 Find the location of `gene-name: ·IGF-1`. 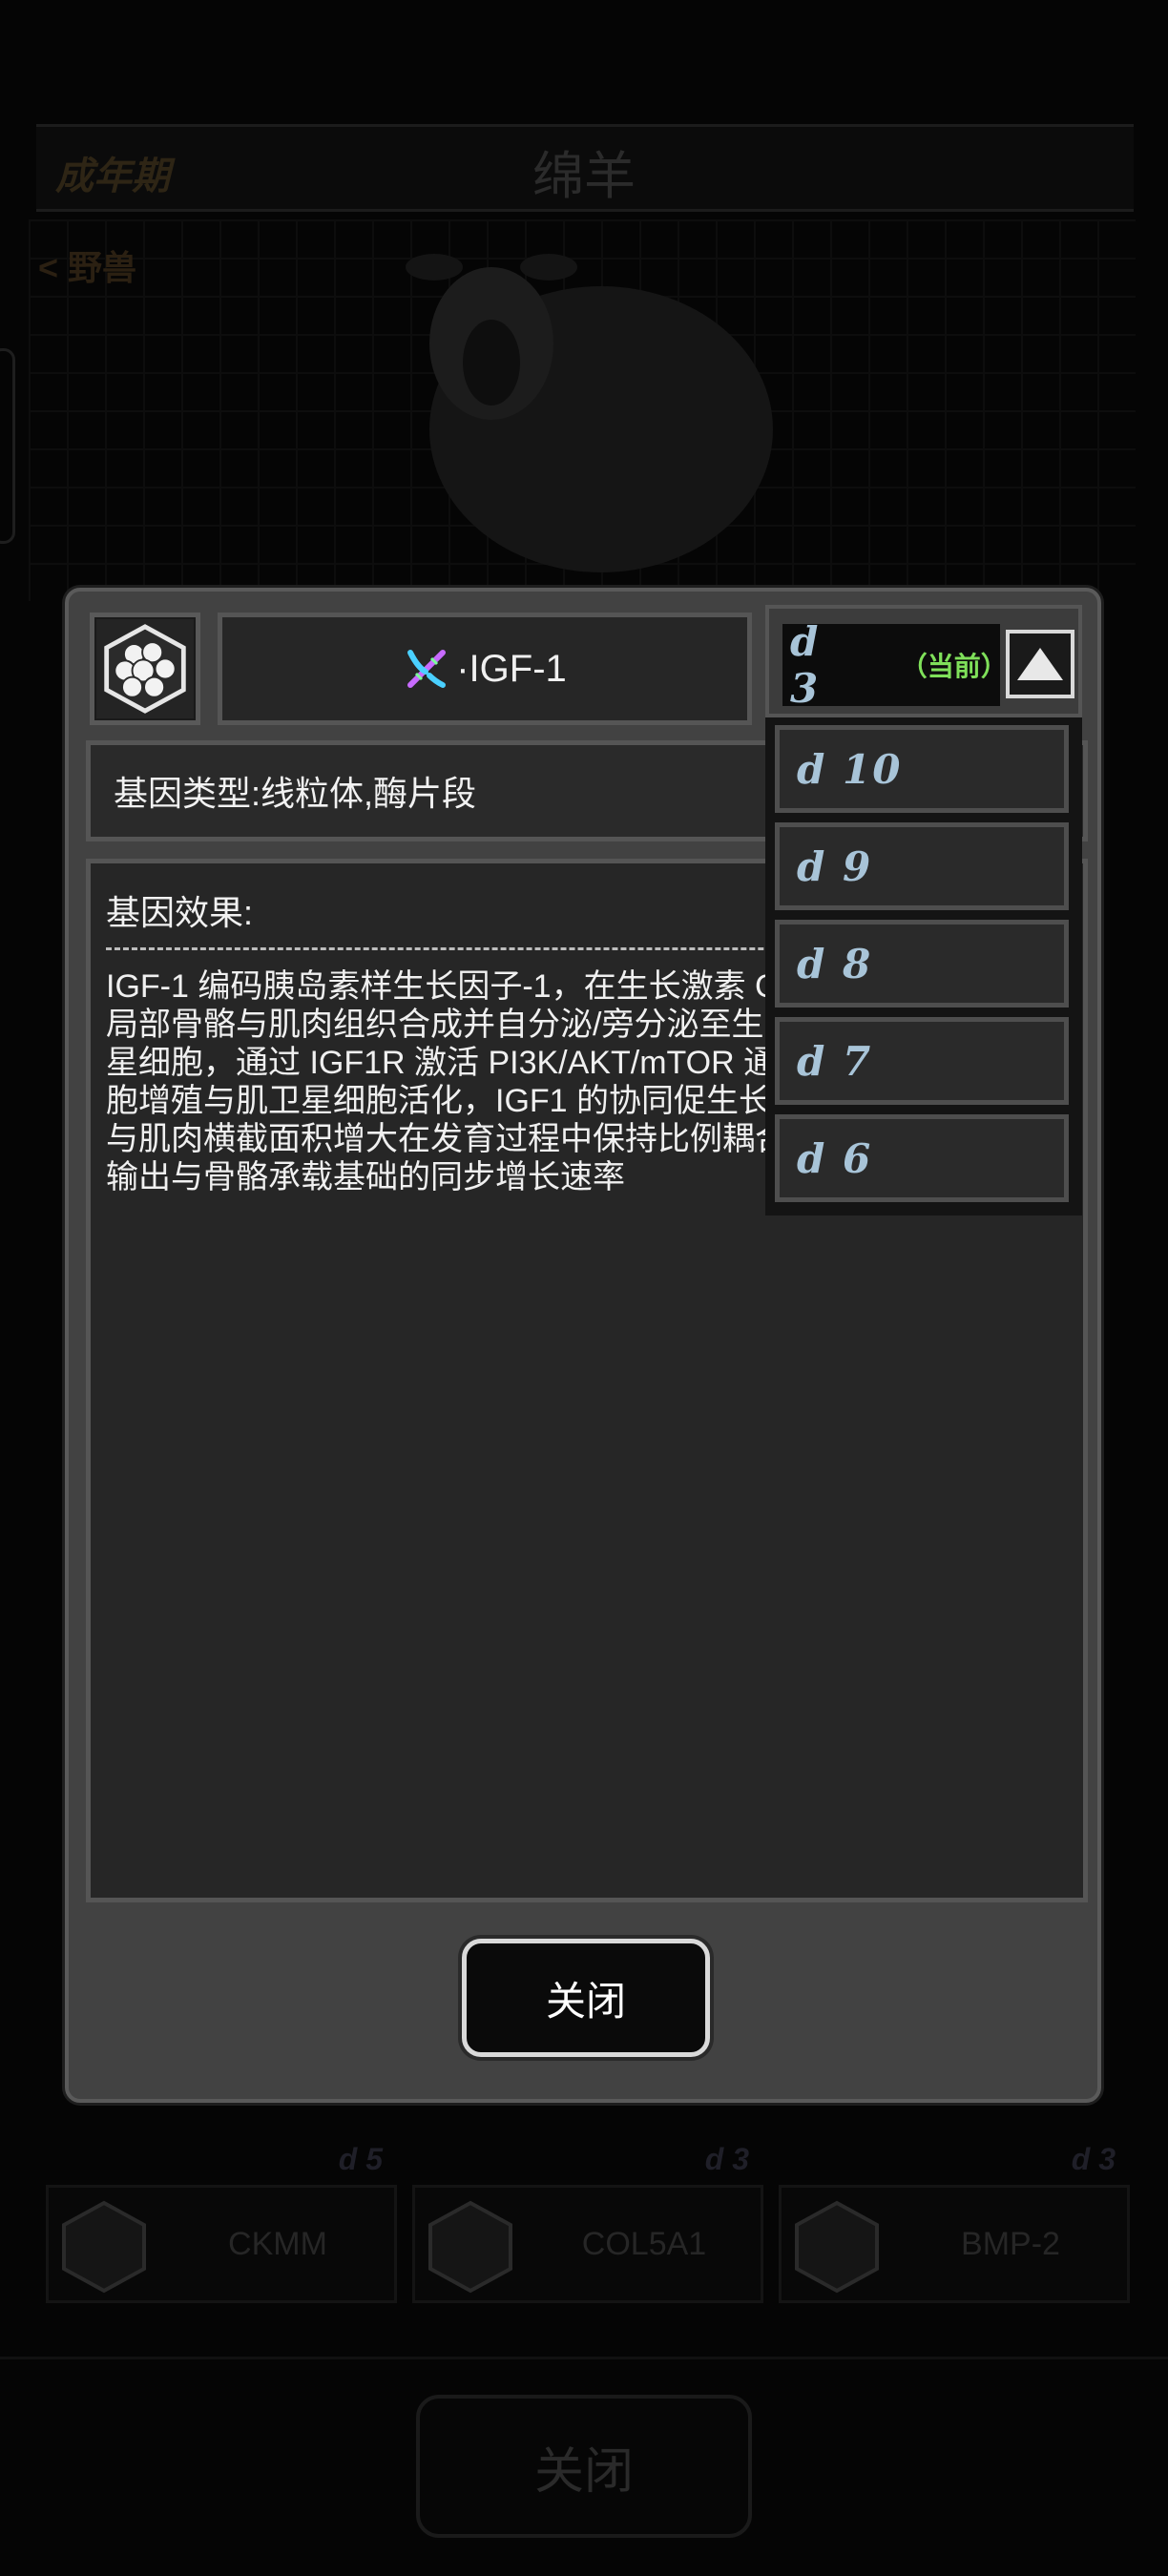

gene-name: ·IGF-1 is located at coordinates (511, 668).